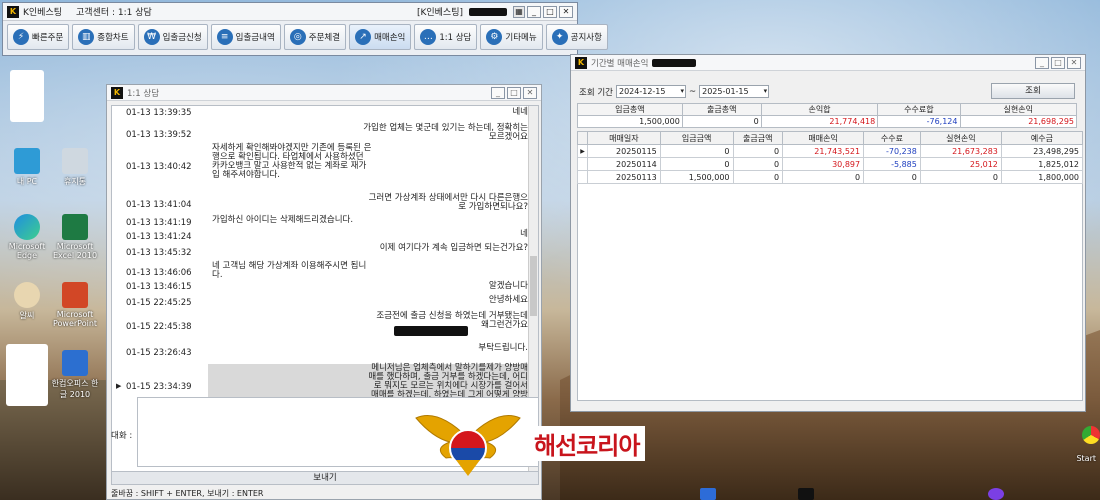 The width and height of the screenshot is (1100, 500). I want to click on chat-timestamp: 01-13 13:39:52, so click(159, 135).